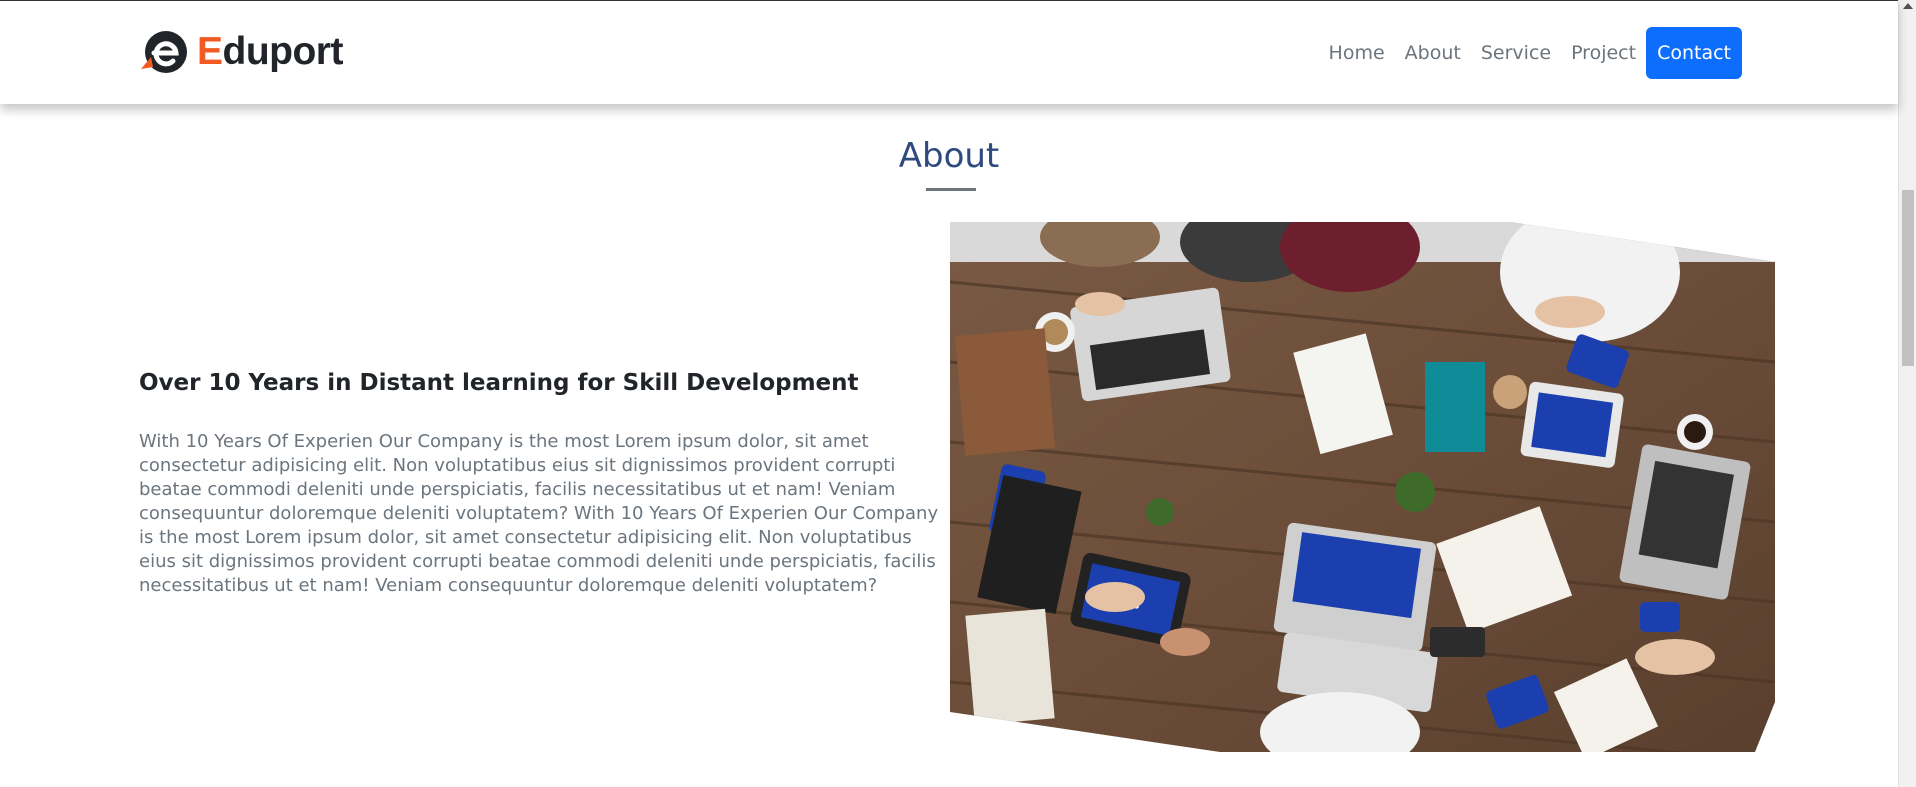  I want to click on scroll-up-arrow-icon, so click(1908, 6).